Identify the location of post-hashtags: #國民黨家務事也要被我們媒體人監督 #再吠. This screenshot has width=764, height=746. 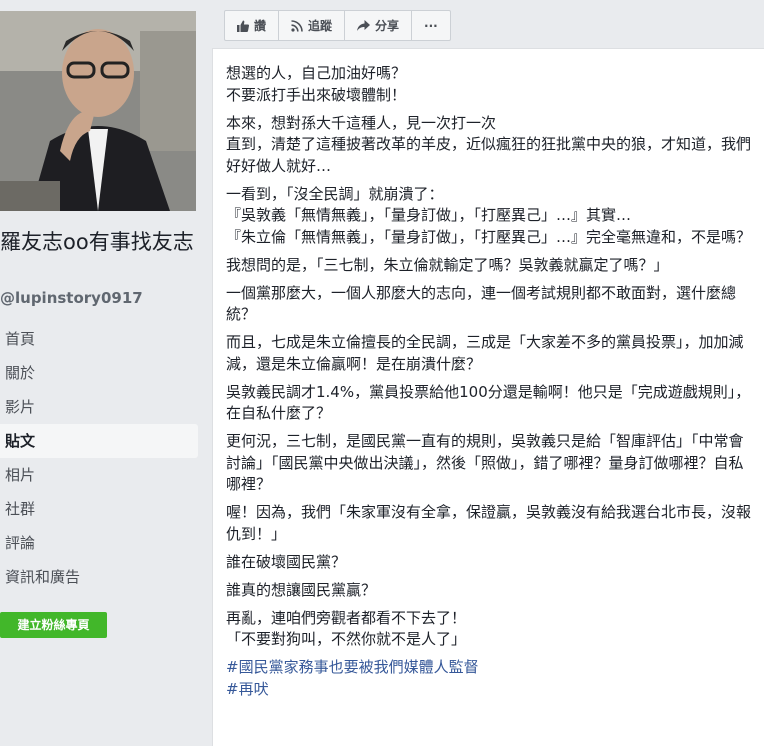
(491, 678).